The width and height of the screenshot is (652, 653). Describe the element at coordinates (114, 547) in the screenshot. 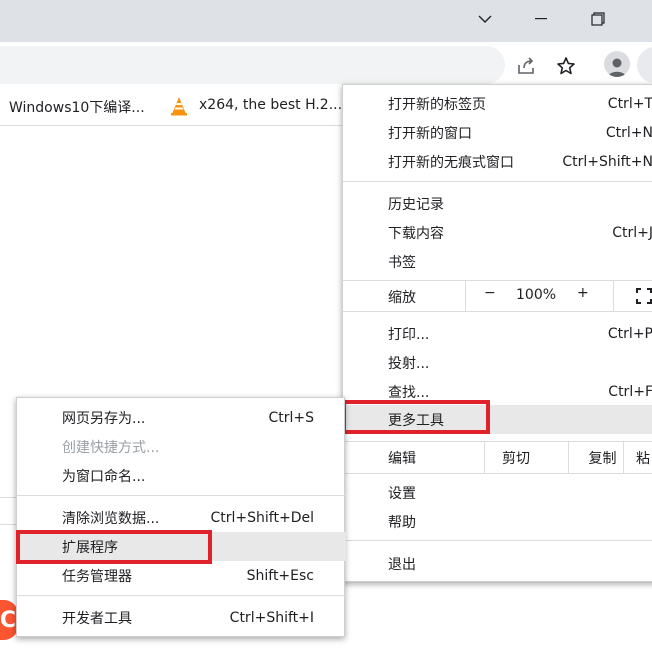

I see `highlight-box-extensions` at that location.